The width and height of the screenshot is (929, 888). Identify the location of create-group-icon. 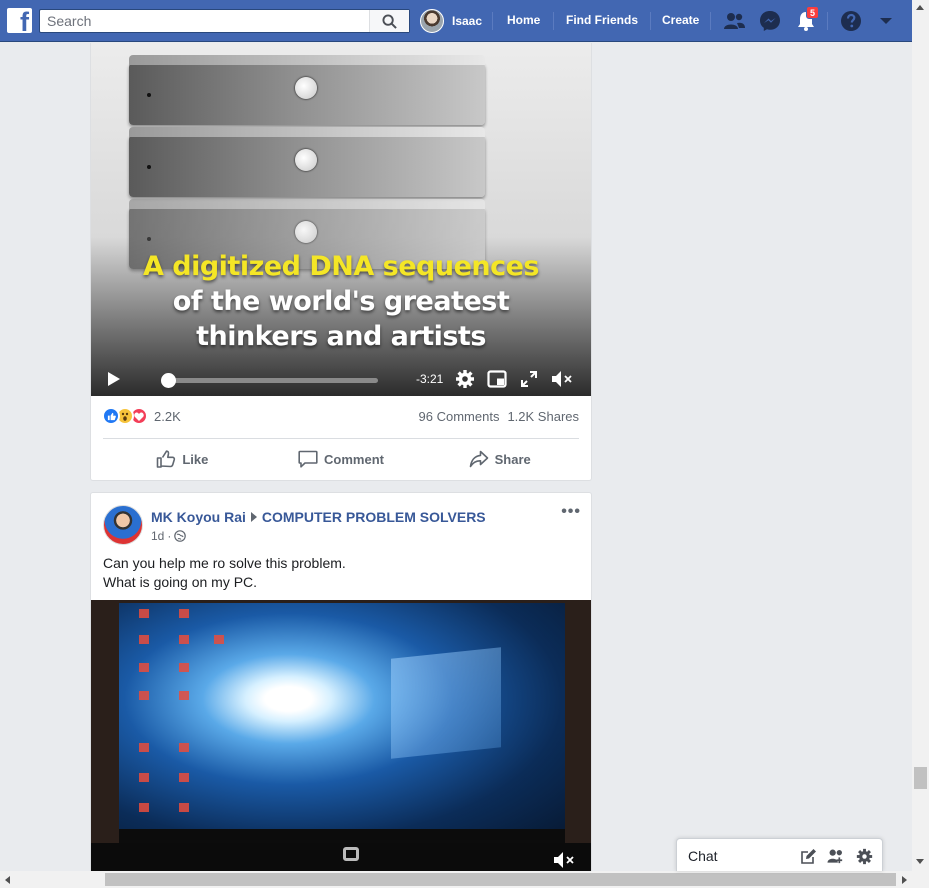
(836, 856).